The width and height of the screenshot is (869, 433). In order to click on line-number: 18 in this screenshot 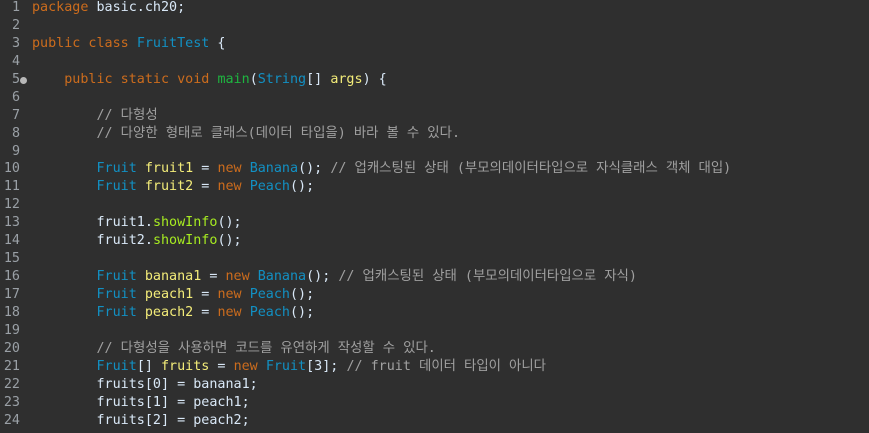, I will do `click(11, 312)`.